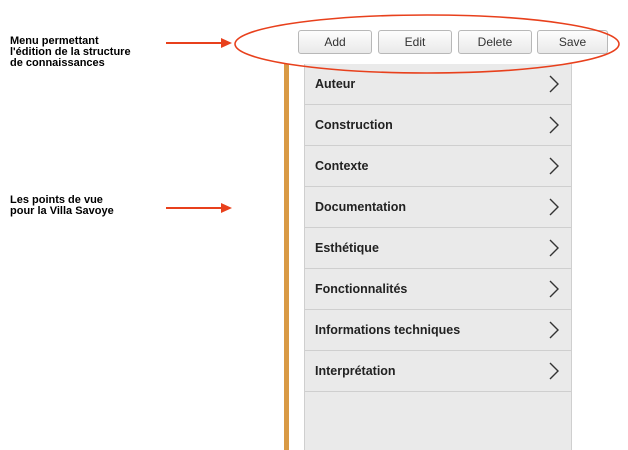 The height and width of the screenshot is (450, 628). I want to click on annotation-viewpoints: Les points de vue pour la Villa Savoye, so click(62, 206).